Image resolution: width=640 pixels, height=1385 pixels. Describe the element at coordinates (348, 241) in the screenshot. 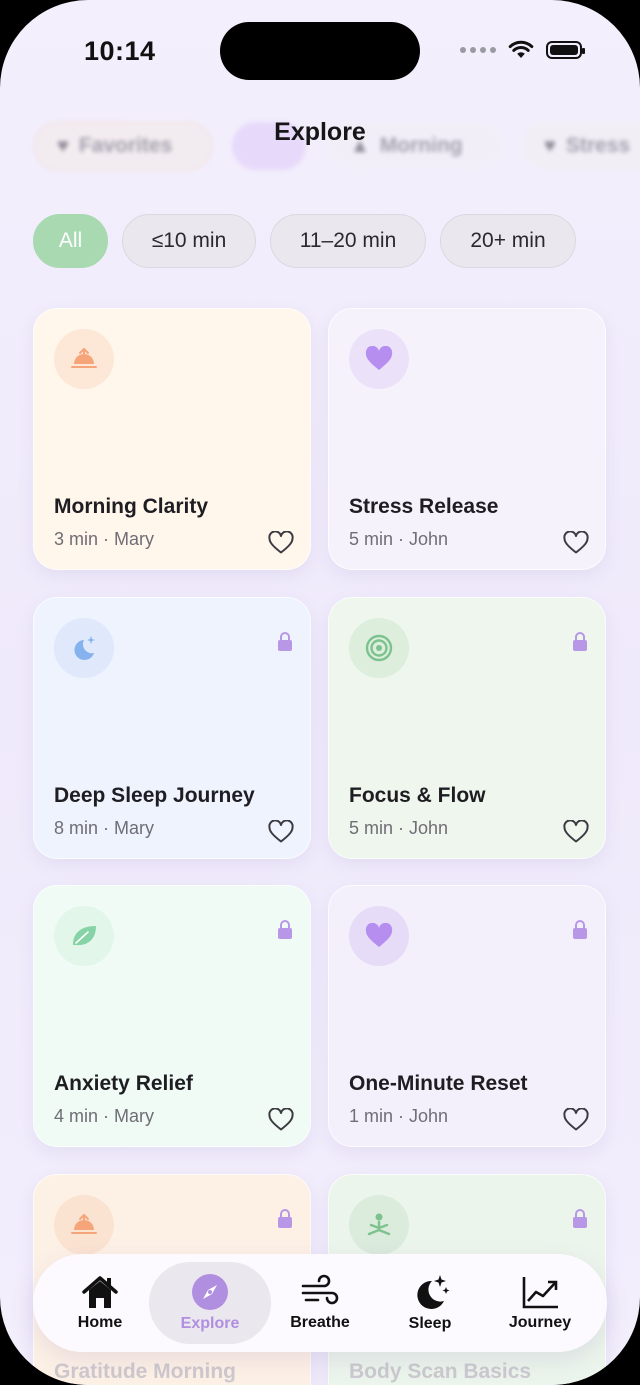

I see `filter-chip-11-20-min: 11–20 min` at that location.